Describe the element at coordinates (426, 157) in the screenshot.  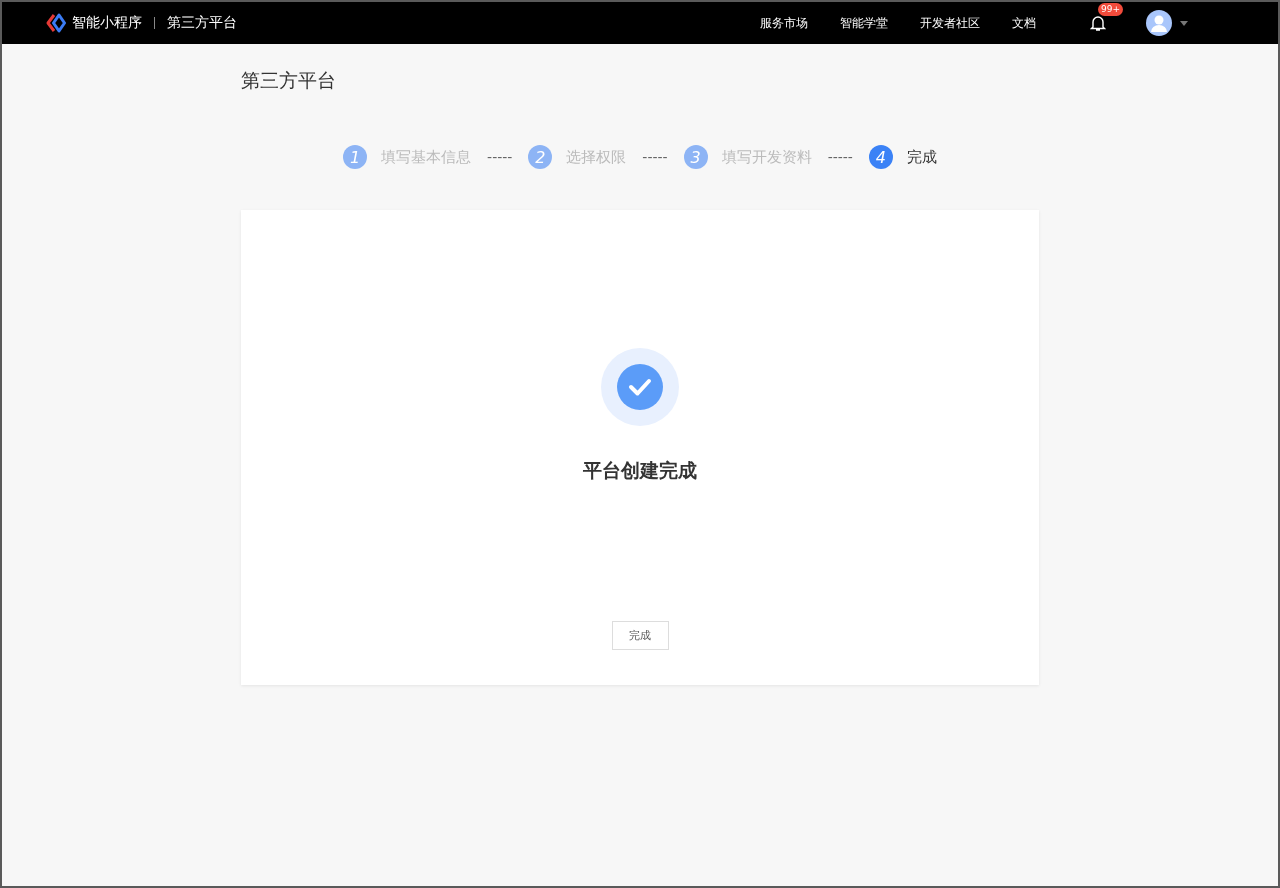
I see `step-label: 填写基本信息` at that location.